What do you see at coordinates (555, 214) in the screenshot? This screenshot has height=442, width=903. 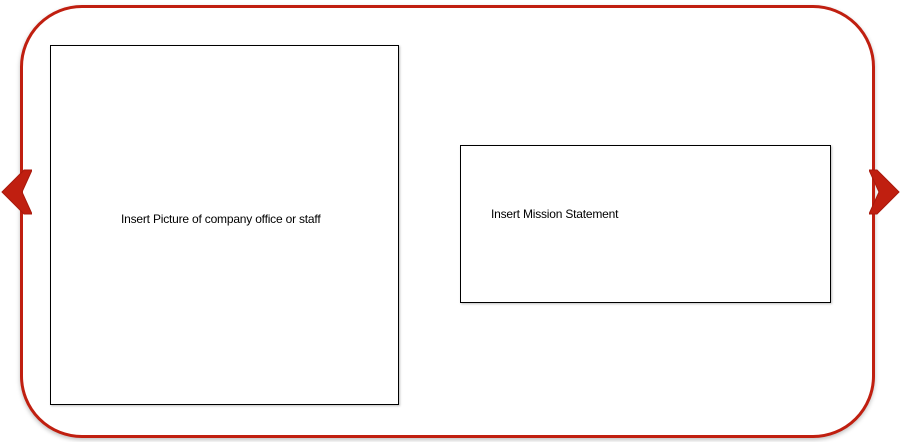 I see `mission-statement-text: Insert Mission Statement` at bounding box center [555, 214].